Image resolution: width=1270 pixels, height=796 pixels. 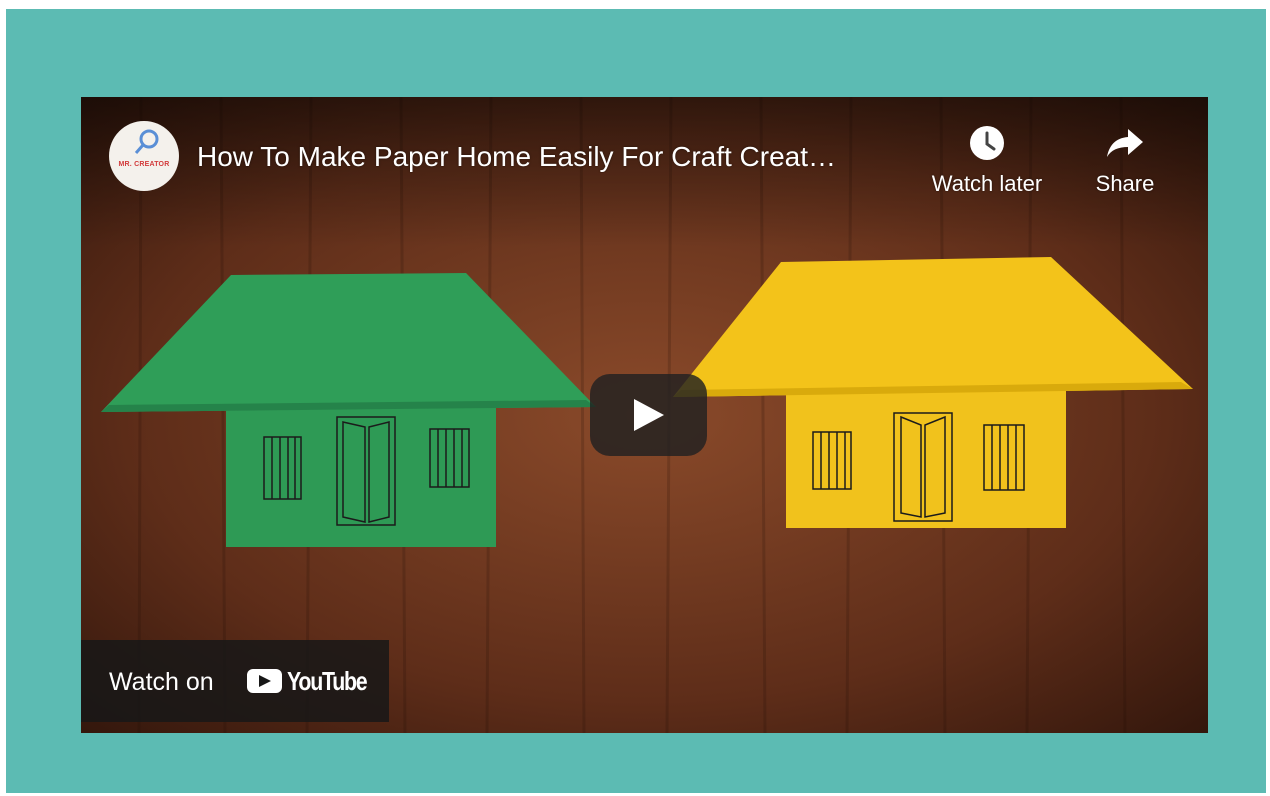 What do you see at coordinates (1125, 161) in the screenshot?
I see `share-button: Share` at bounding box center [1125, 161].